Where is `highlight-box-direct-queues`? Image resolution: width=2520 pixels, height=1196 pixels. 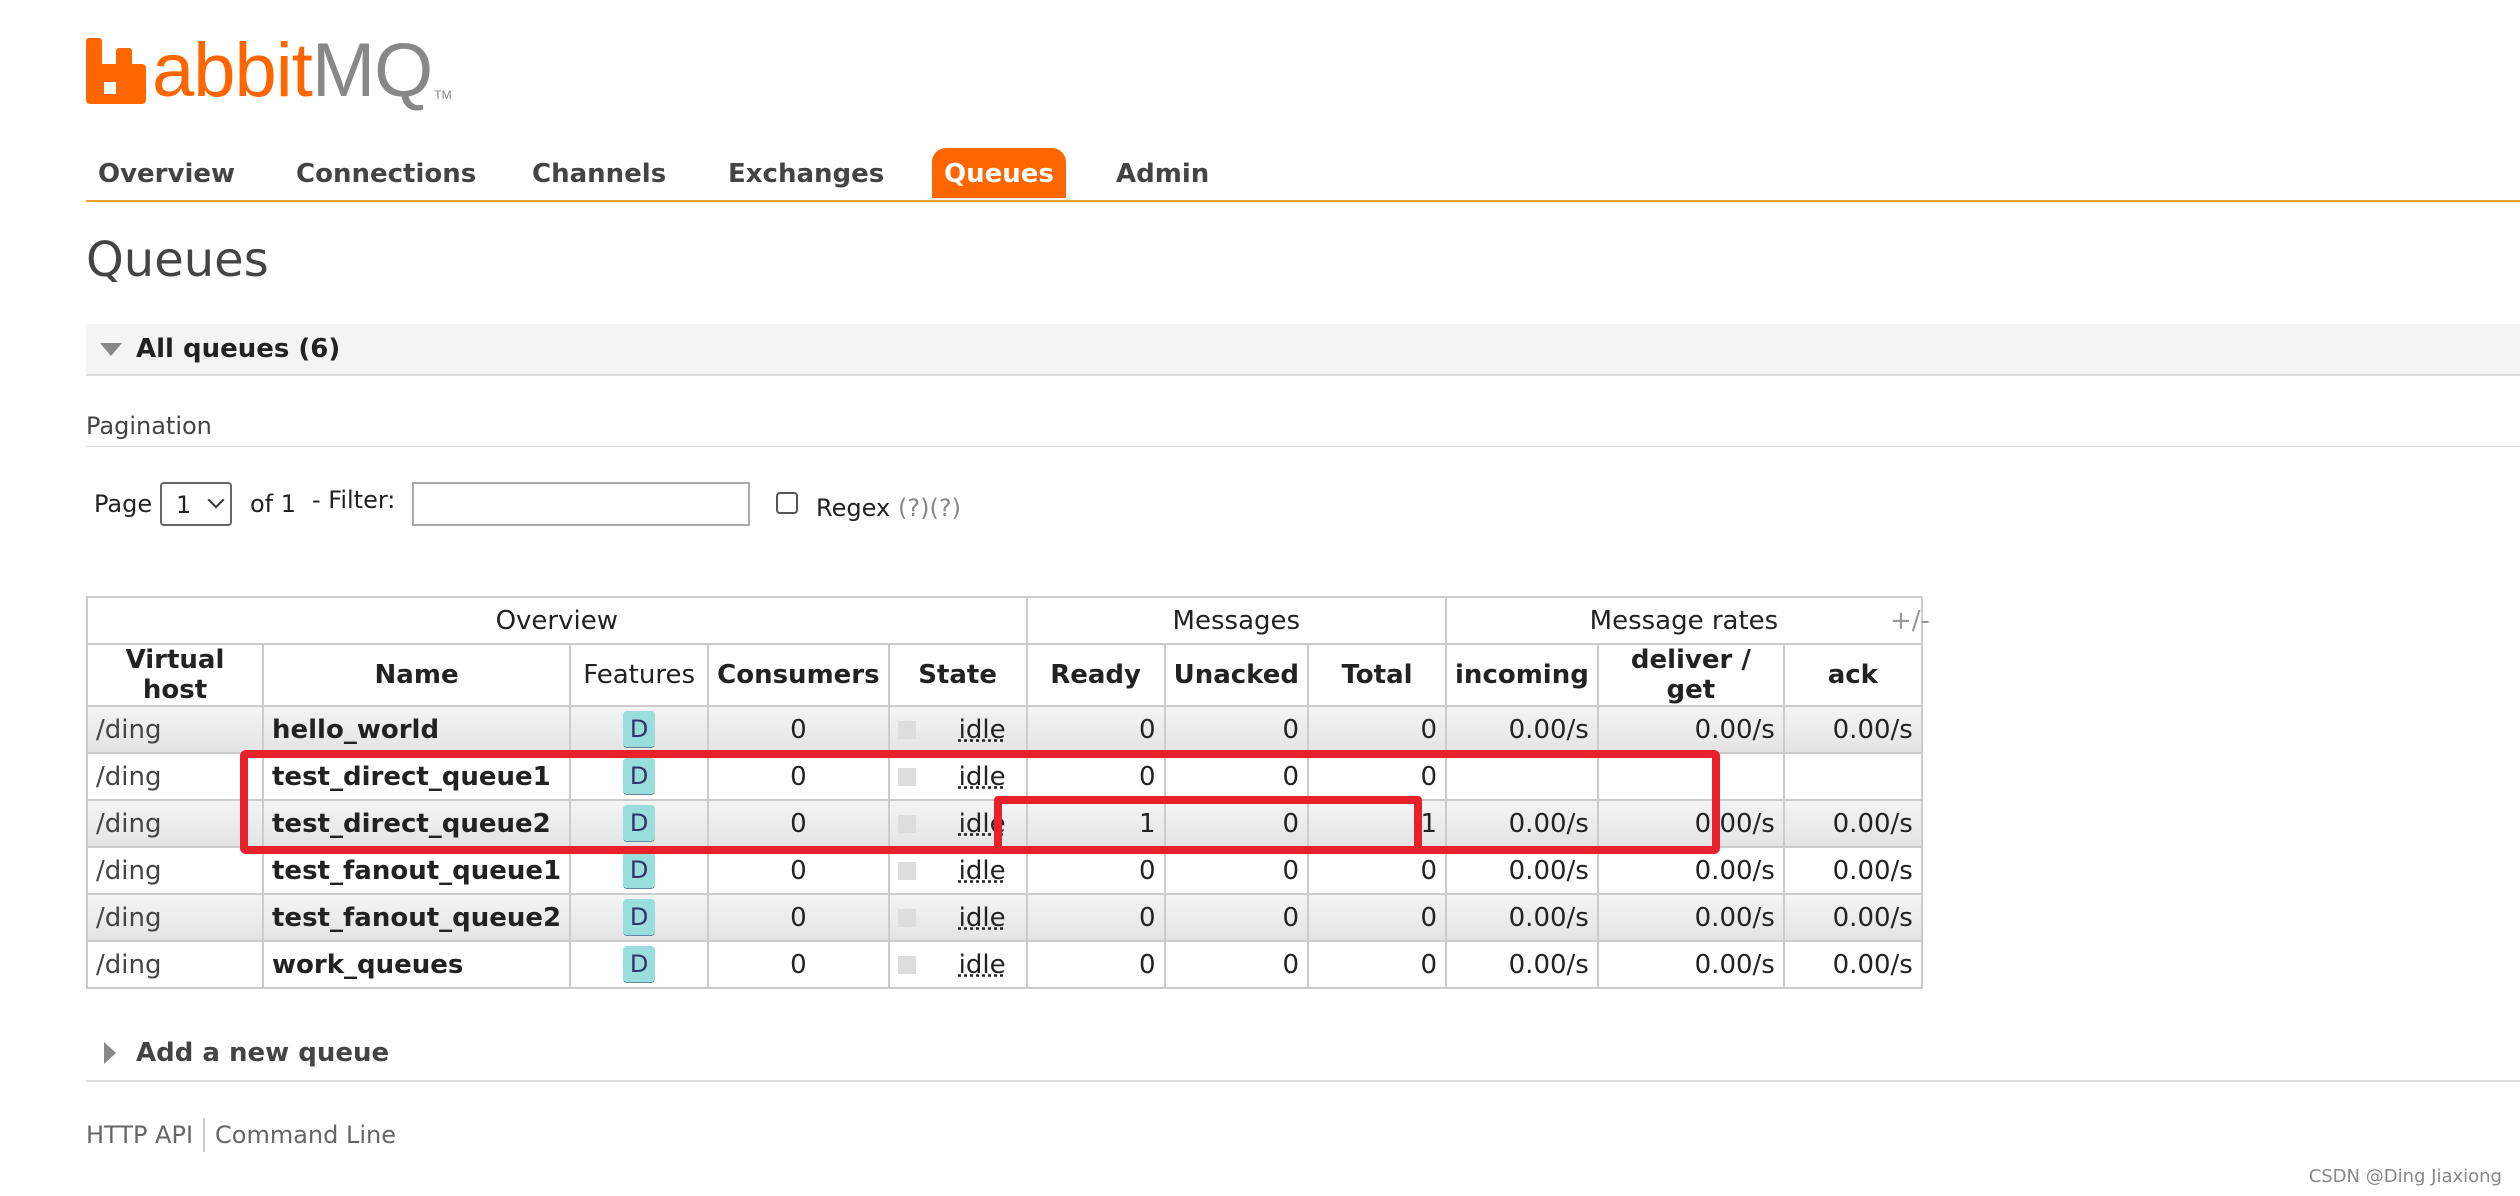
highlight-box-direct-queues is located at coordinates (980, 802).